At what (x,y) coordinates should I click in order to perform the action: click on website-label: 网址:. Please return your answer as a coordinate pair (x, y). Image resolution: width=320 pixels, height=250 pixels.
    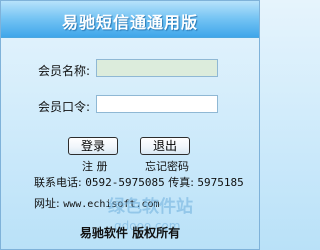
    Looking at the image, I should click on (47, 203).